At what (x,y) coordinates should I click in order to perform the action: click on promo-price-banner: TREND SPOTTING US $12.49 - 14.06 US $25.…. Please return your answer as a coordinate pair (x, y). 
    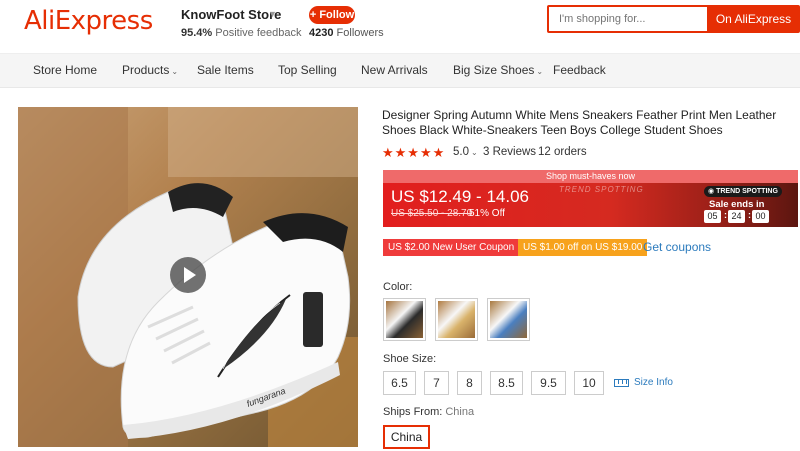
    Looking at the image, I should click on (590, 205).